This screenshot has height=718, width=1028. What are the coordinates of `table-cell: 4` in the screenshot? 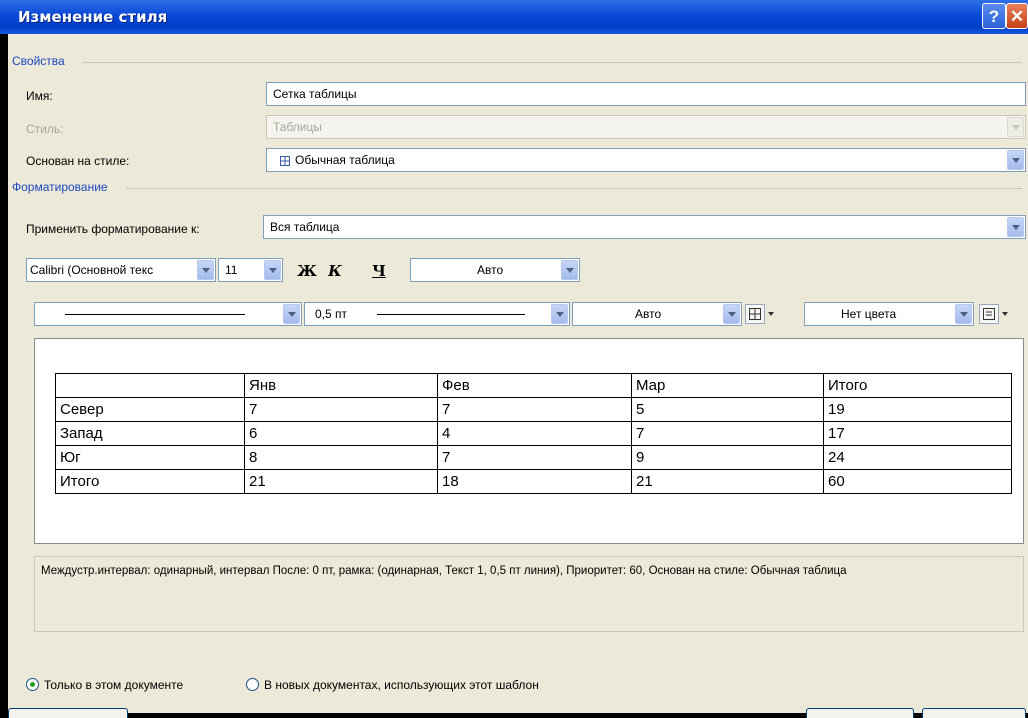 It's located at (534, 433).